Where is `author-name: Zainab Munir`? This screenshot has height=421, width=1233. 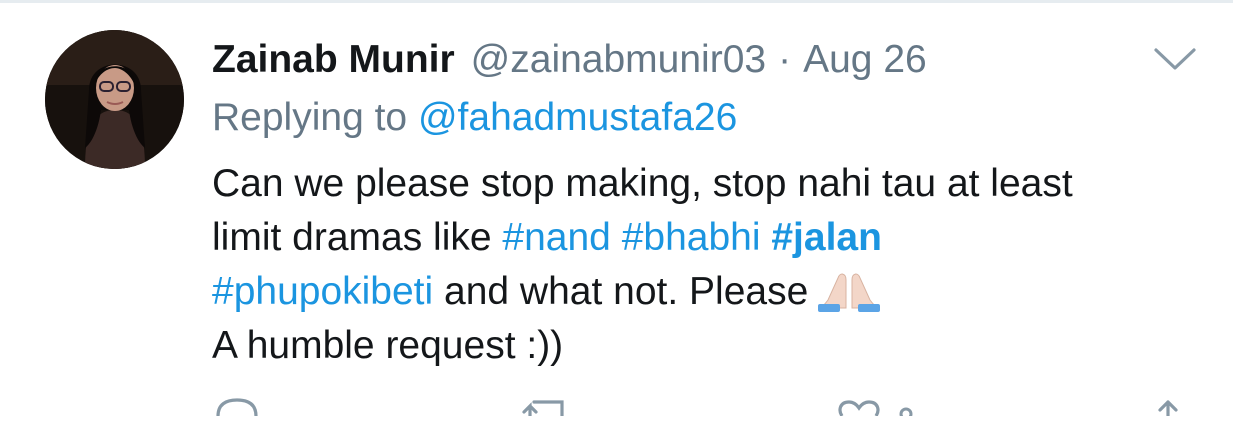
author-name: Zainab Munir is located at coordinates (333, 60).